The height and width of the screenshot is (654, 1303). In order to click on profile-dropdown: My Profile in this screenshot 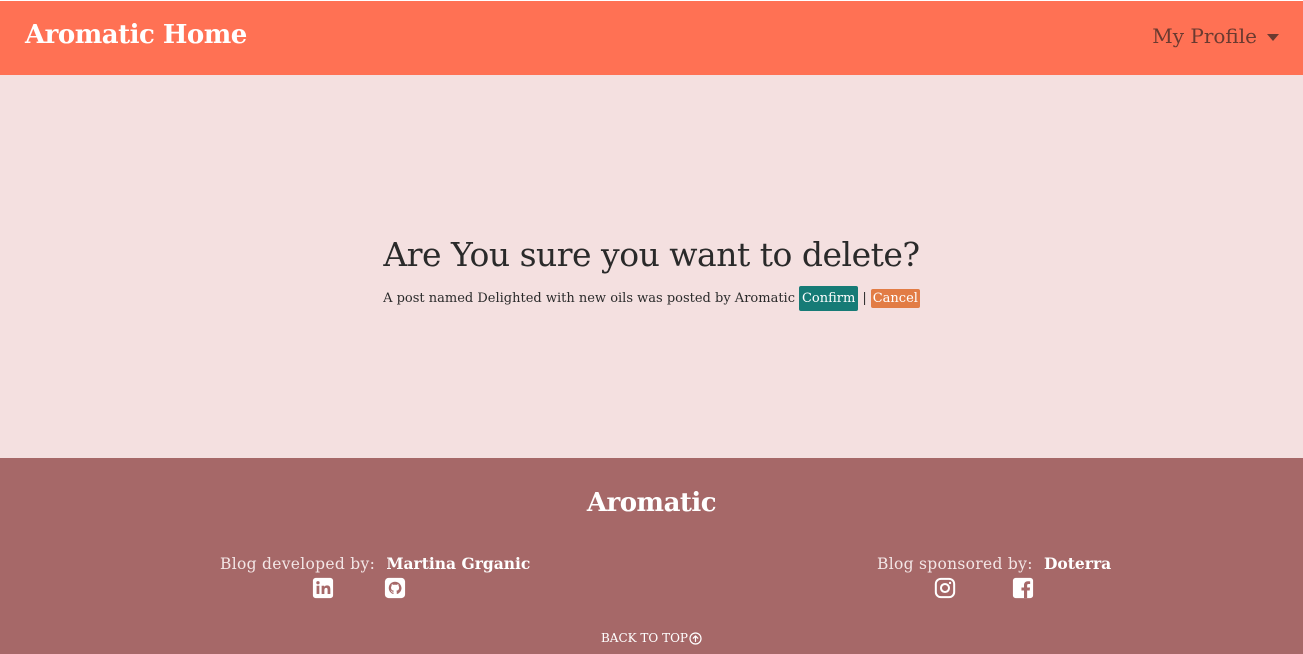, I will do `click(1215, 36)`.